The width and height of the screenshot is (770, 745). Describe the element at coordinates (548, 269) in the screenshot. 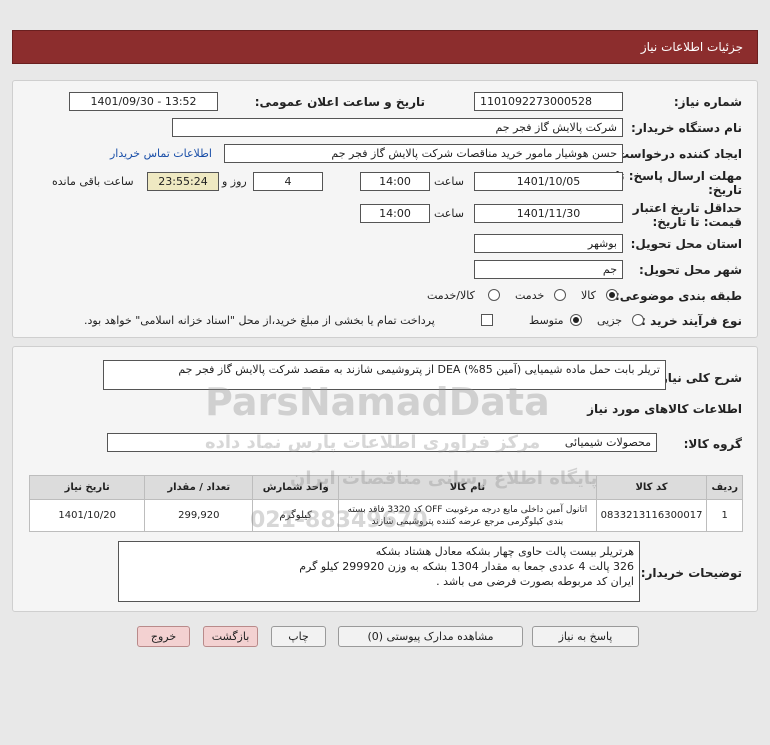

I see `city-field: جم` at that location.